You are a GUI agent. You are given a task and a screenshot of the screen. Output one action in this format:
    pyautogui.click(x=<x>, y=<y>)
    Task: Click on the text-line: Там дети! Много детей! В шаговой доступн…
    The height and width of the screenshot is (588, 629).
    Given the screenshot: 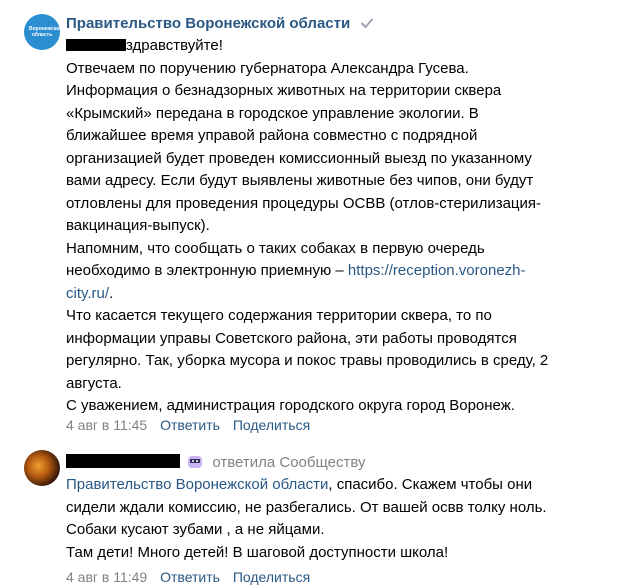 What is the action you would take?
    pyautogui.click(x=257, y=552)
    